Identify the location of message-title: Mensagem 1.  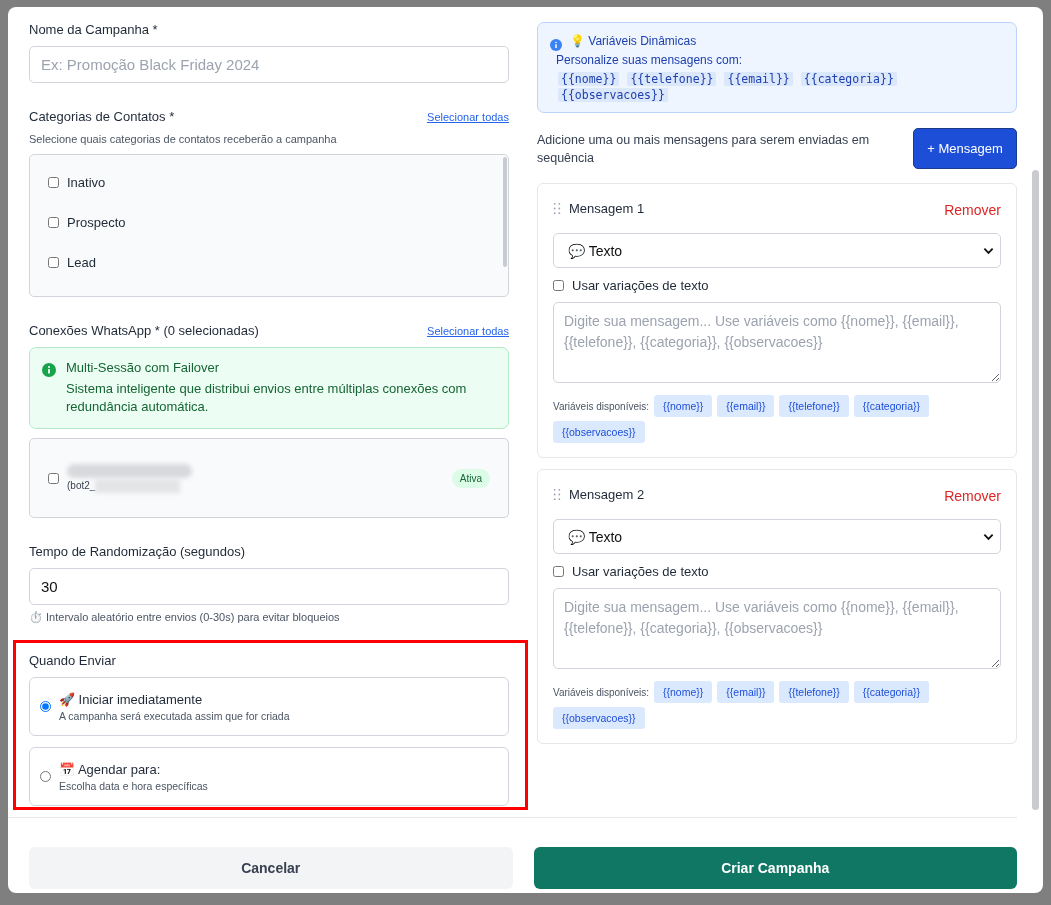
(607, 208).